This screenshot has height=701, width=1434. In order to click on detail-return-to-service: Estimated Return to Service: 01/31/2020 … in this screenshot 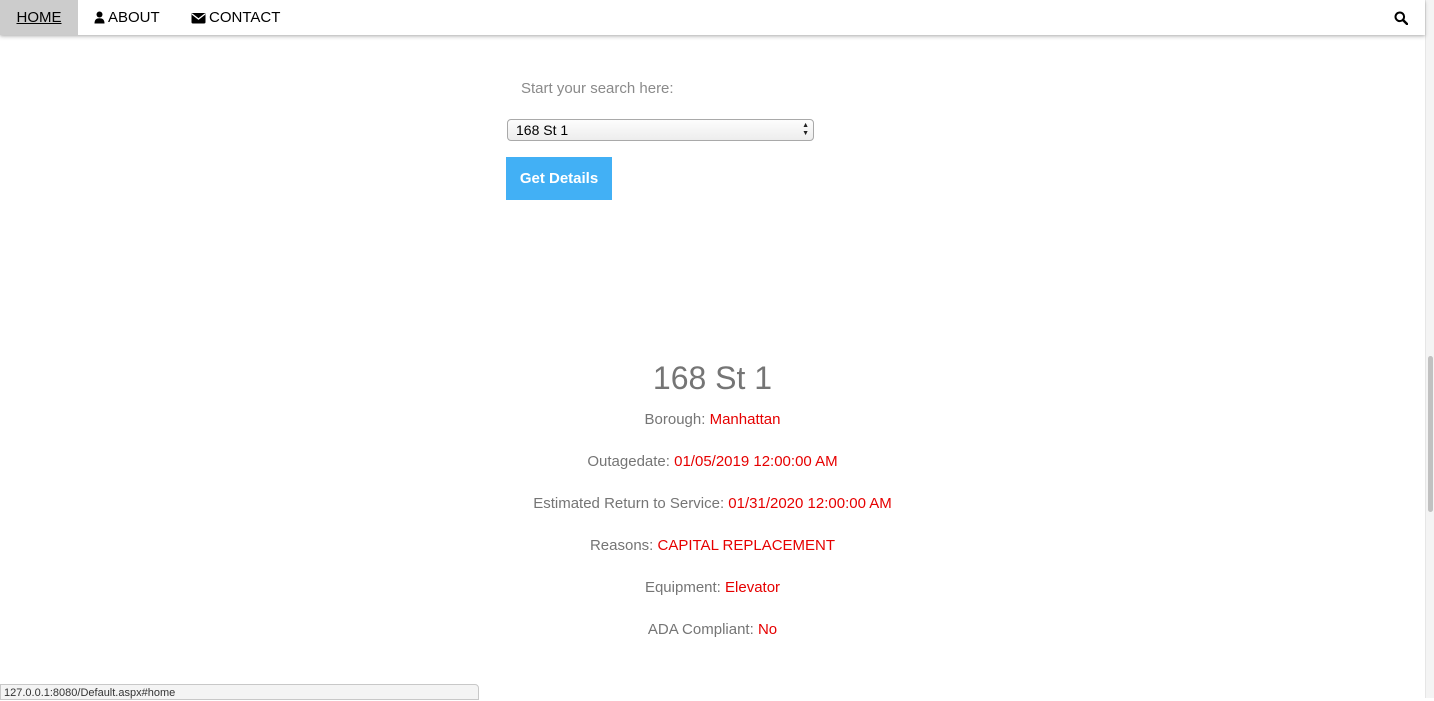, I will do `click(712, 503)`.